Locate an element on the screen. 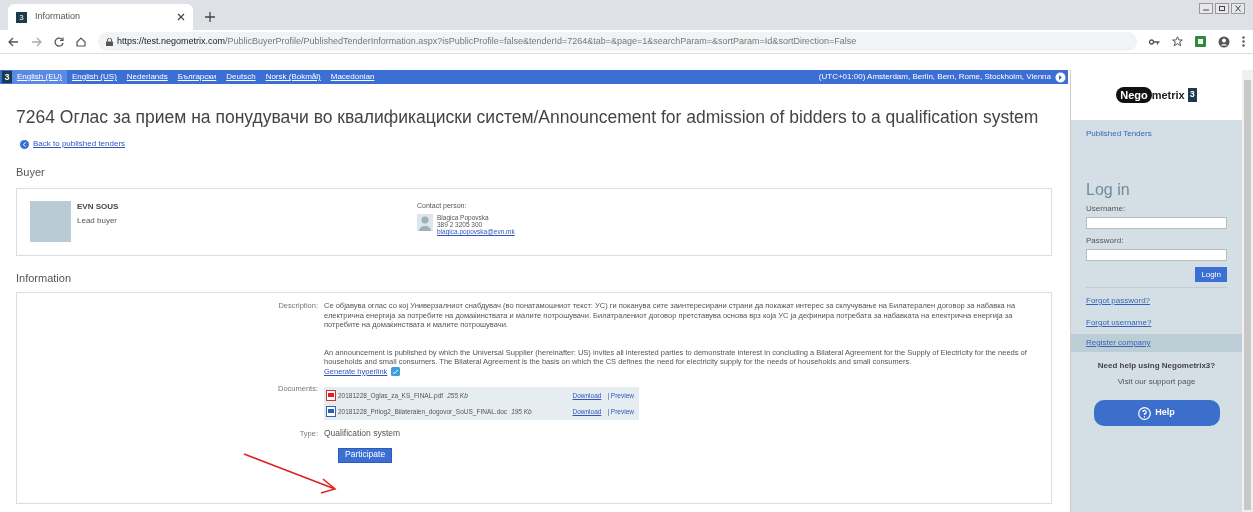 Image resolution: width=1253 pixels, height=512 pixels. help-button: Help is located at coordinates (1156, 413).